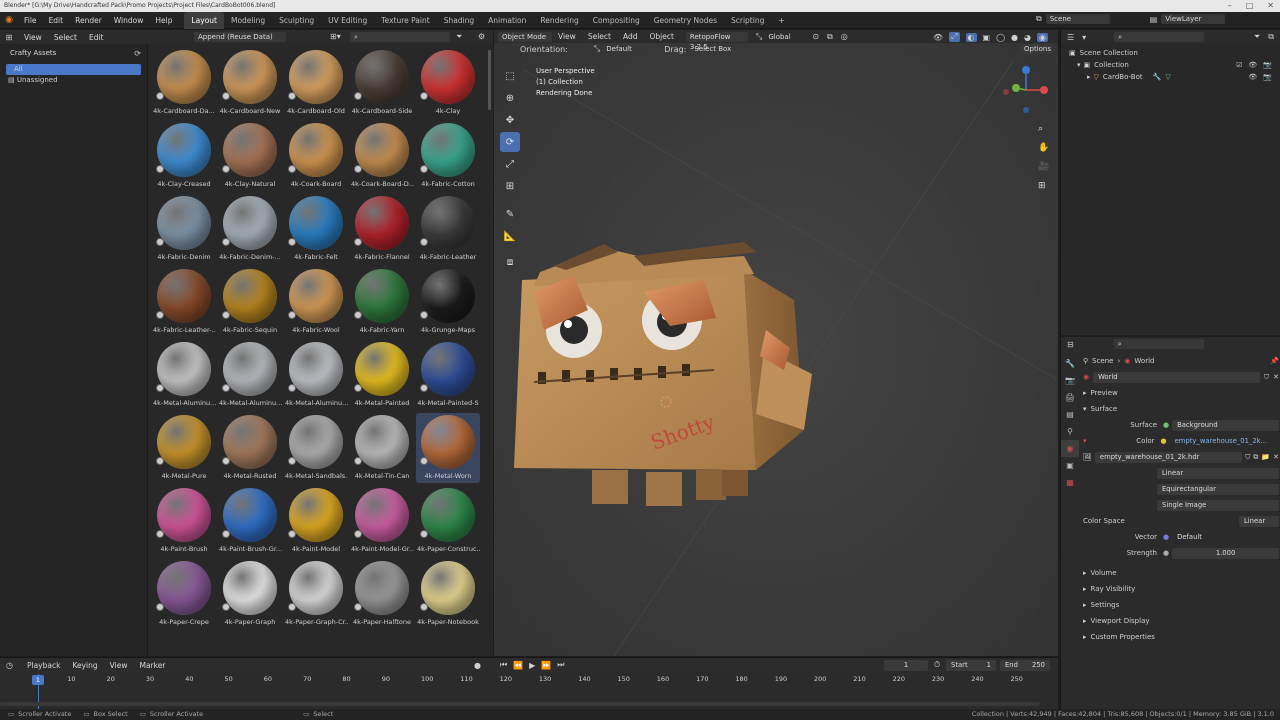  What do you see at coordinates (1259, 521) in the screenshot?
I see `color-space-dropdown: Linear` at bounding box center [1259, 521].